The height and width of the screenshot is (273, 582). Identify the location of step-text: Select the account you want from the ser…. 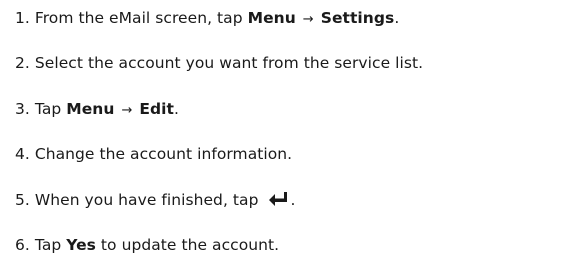
(229, 63).